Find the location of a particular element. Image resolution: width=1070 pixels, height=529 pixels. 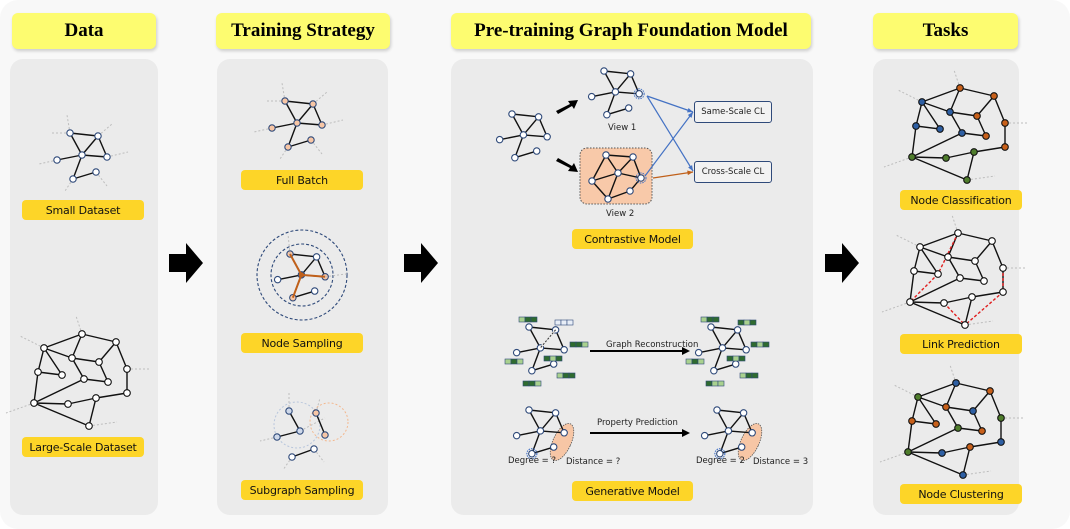

tag-link-prediction: Link Prediction is located at coordinates (961, 344).